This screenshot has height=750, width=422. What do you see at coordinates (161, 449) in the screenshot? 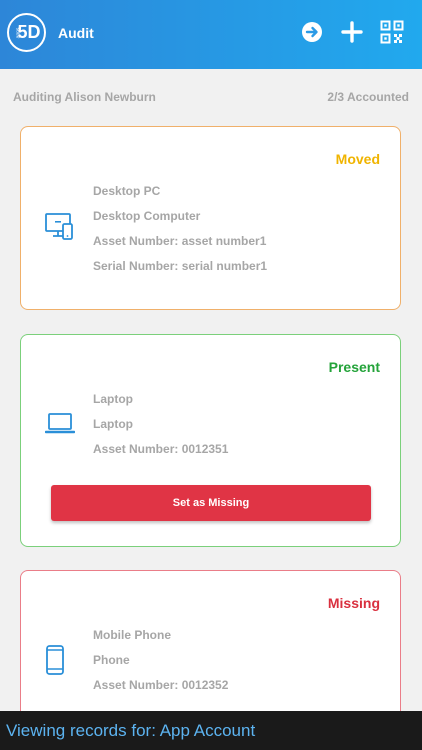
I see `asset-number: Asset Number: 0012351` at bounding box center [161, 449].